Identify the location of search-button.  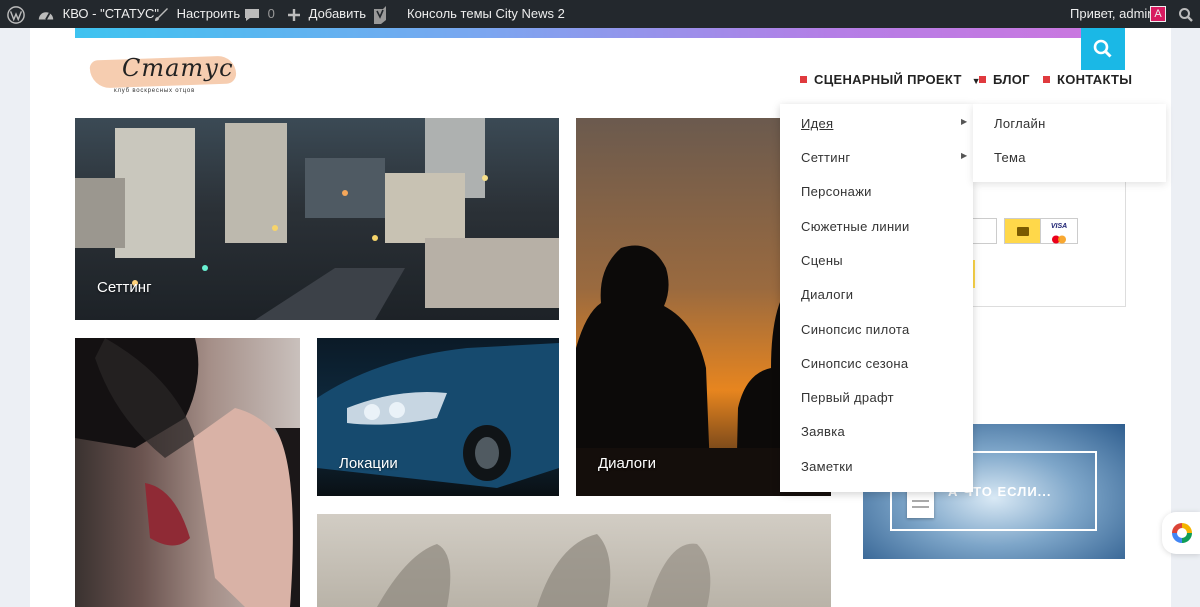
(1103, 49).